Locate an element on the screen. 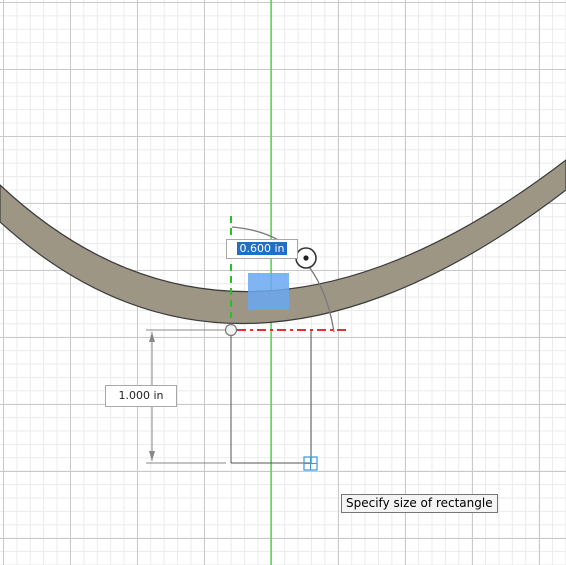  angle-drag-handle-icon is located at coordinates (306, 258).